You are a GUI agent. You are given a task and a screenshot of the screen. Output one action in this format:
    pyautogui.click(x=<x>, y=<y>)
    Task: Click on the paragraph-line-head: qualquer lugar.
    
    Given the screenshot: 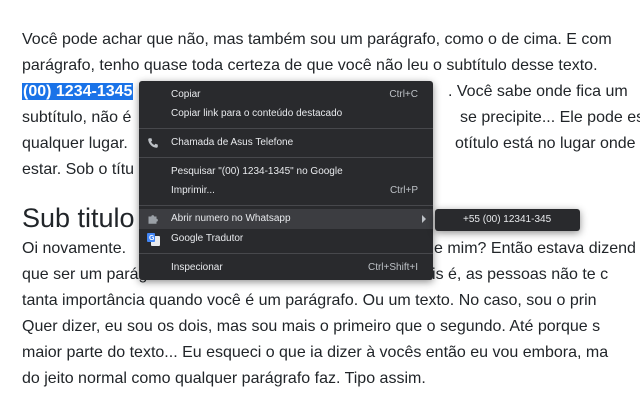 What is the action you would take?
    pyautogui.click(x=75, y=143)
    